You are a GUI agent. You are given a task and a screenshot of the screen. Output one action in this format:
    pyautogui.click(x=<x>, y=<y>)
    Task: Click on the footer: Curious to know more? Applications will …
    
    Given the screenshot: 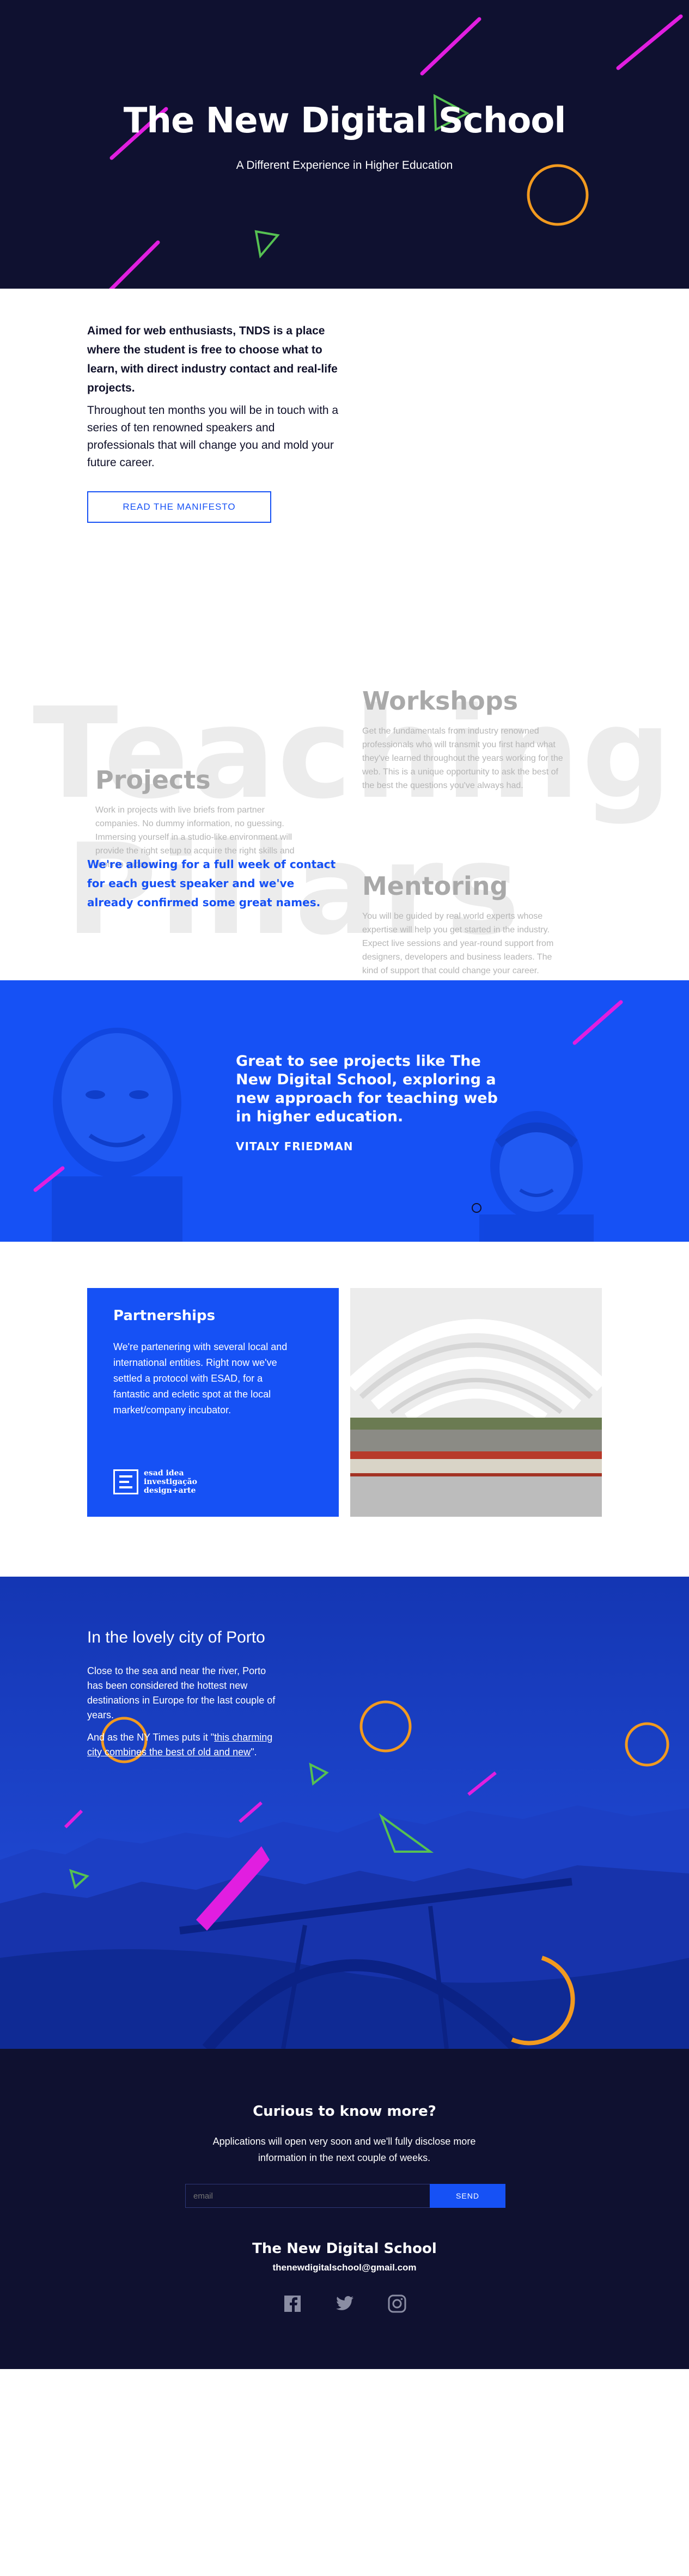 What is the action you would take?
    pyautogui.click(x=344, y=2209)
    